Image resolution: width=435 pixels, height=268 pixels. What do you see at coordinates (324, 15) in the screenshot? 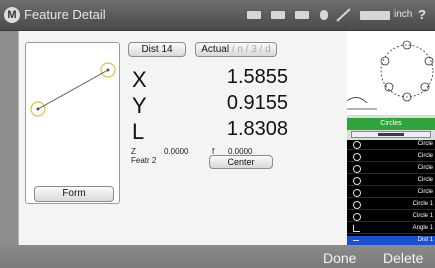
I see `light-icon` at bounding box center [324, 15].